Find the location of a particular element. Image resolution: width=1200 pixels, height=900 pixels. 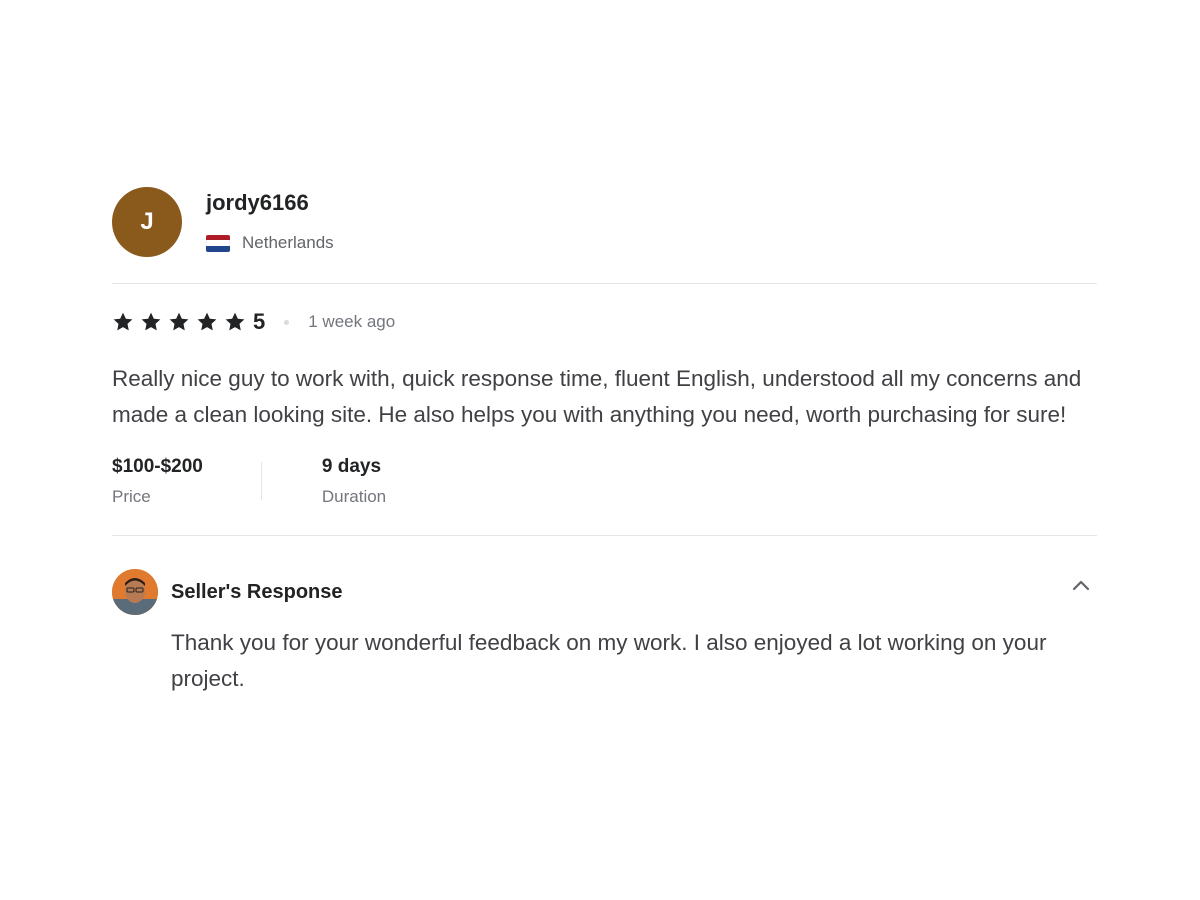

seller-response-header: Seller's Response is located at coordinates (604, 592).